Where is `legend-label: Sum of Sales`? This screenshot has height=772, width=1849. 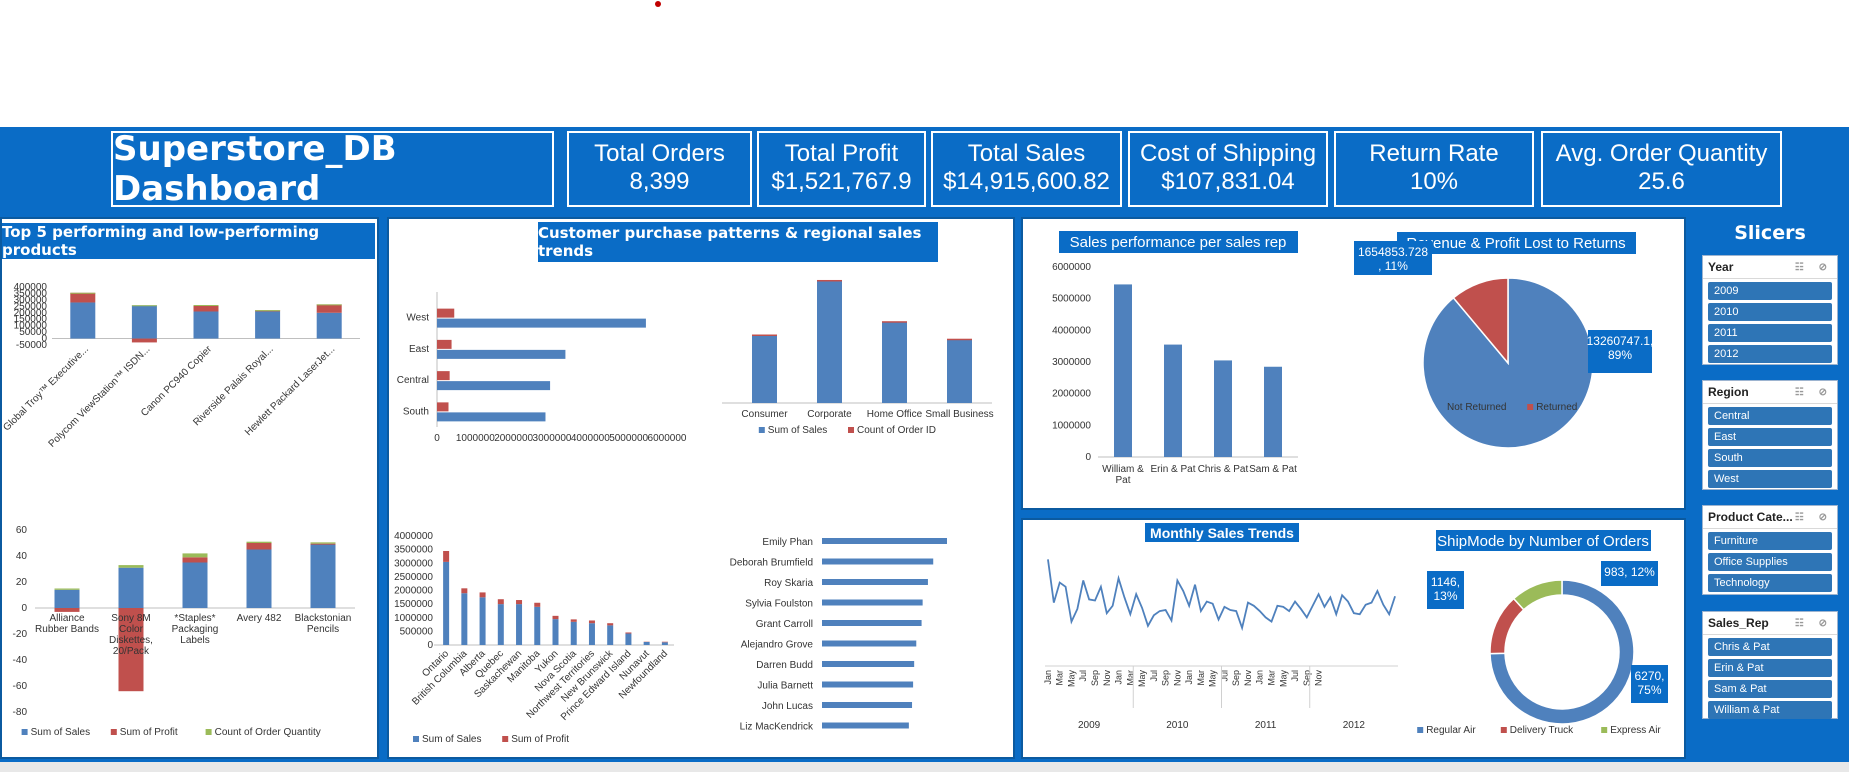 legend-label: Sum of Sales is located at coordinates (451, 739).